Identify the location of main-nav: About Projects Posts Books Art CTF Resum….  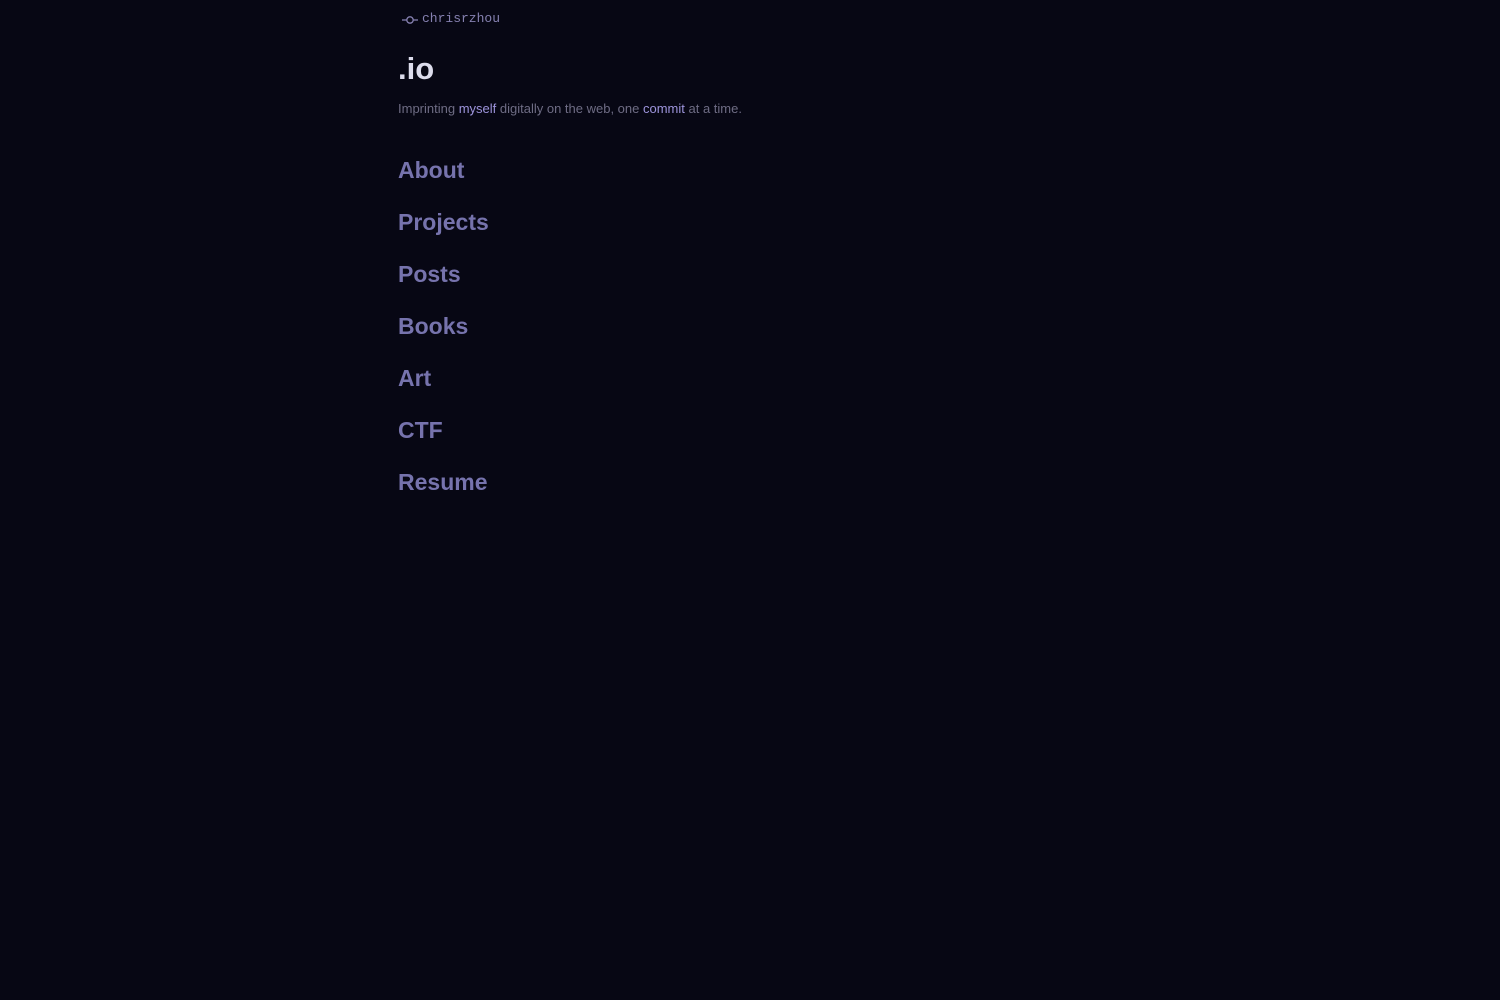
(443, 337).